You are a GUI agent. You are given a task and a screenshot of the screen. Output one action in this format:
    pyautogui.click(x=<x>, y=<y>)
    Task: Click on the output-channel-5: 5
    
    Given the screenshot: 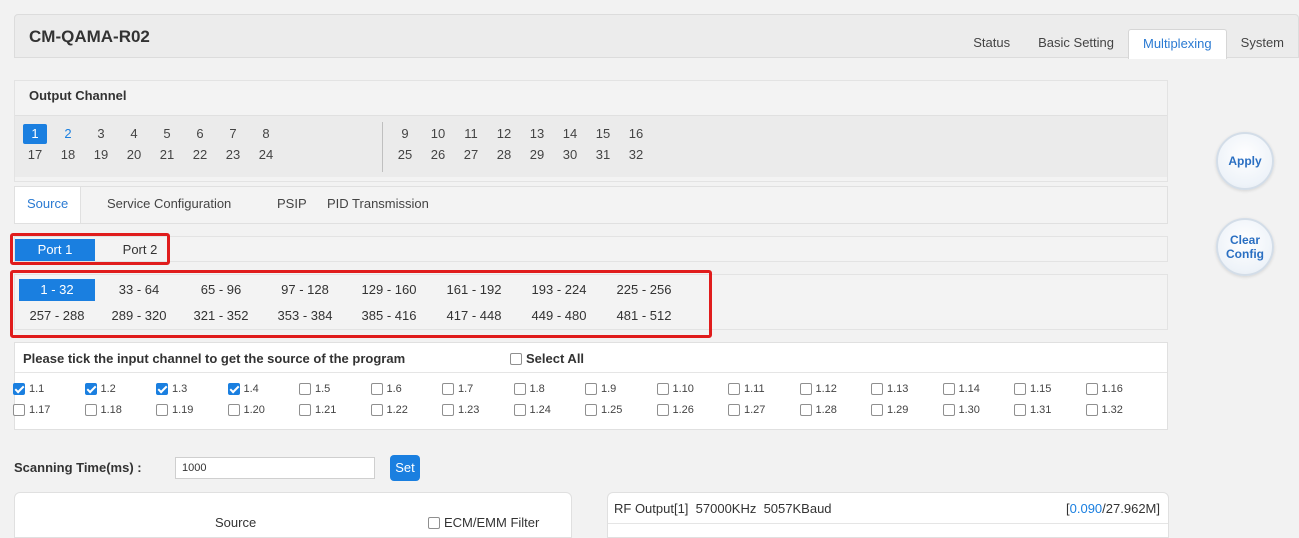 What is the action you would take?
    pyautogui.click(x=167, y=134)
    